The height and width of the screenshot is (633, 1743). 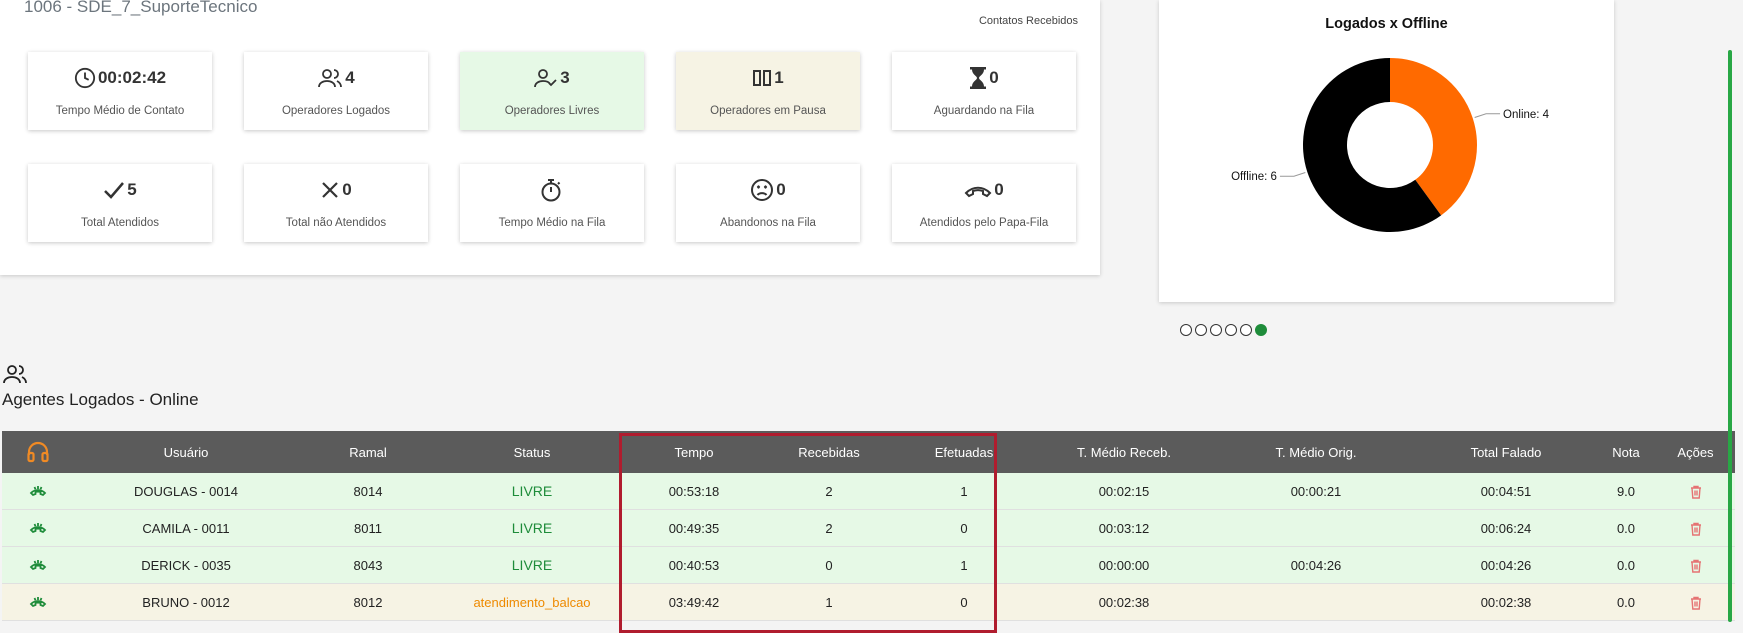 What do you see at coordinates (1316, 452) in the screenshot?
I see `column-header: T. Médio Orig.` at bounding box center [1316, 452].